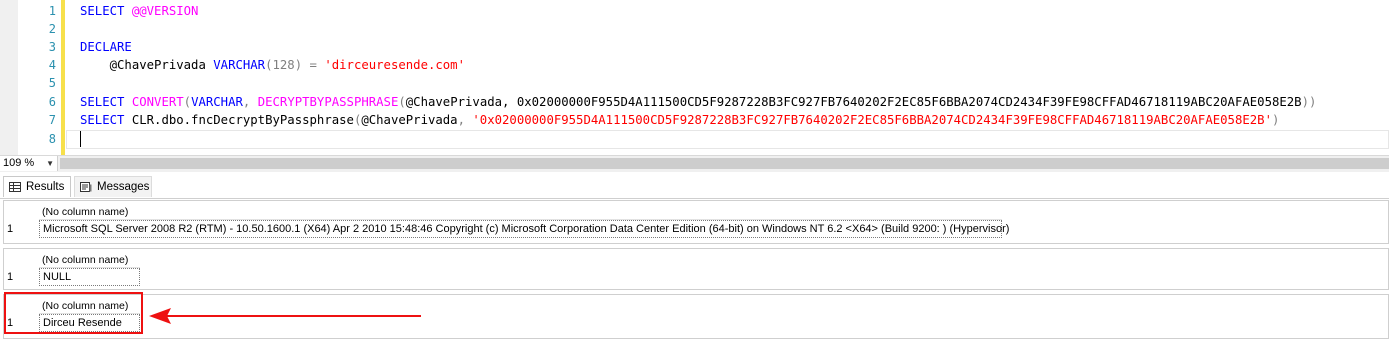 This screenshot has height=339, width=1389. I want to click on zoom-value: 109 %, so click(19, 163).